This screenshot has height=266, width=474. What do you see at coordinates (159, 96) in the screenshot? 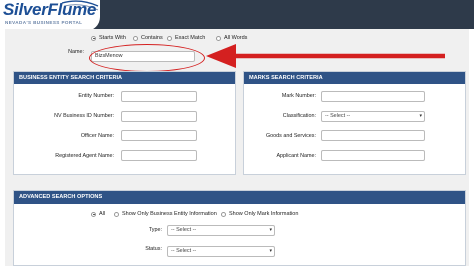
I see `entity-number-input` at bounding box center [159, 96].